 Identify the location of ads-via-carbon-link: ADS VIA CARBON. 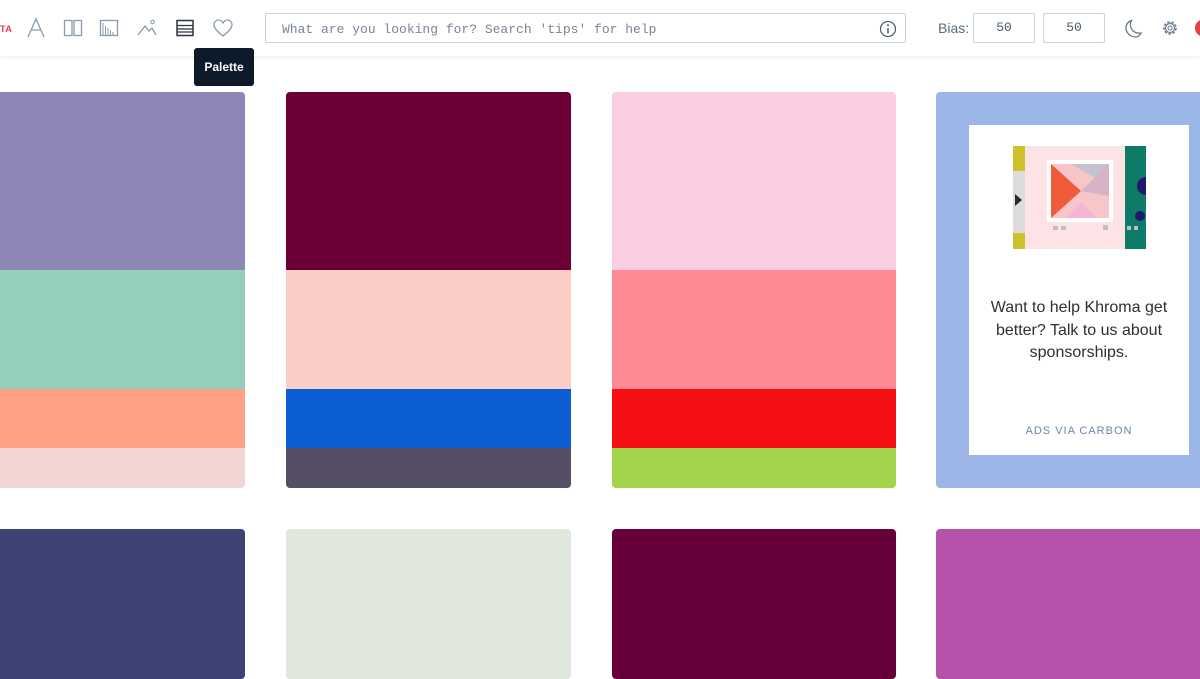
(1079, 431).